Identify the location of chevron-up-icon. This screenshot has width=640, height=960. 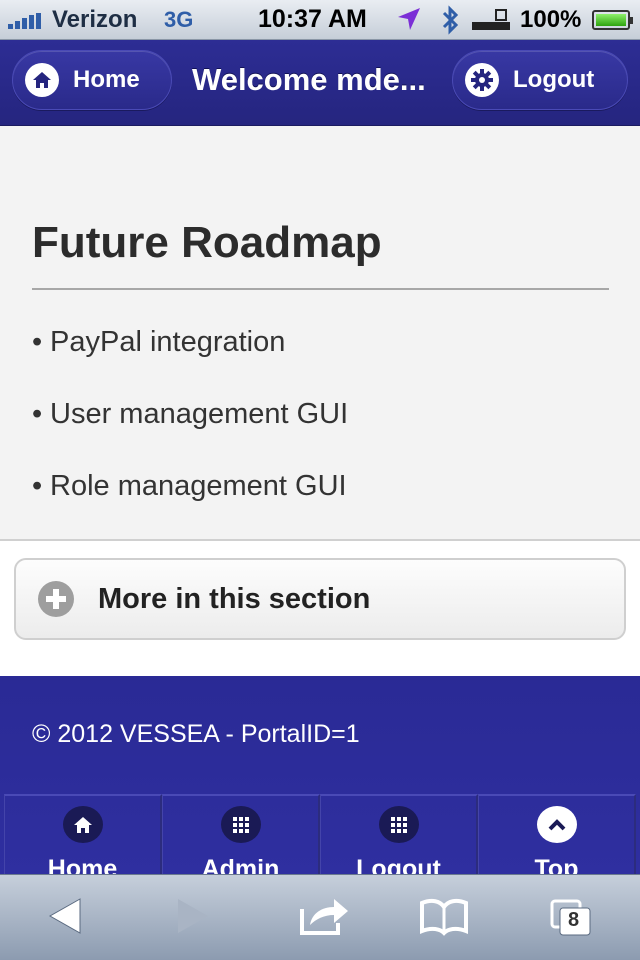
(556, 824).